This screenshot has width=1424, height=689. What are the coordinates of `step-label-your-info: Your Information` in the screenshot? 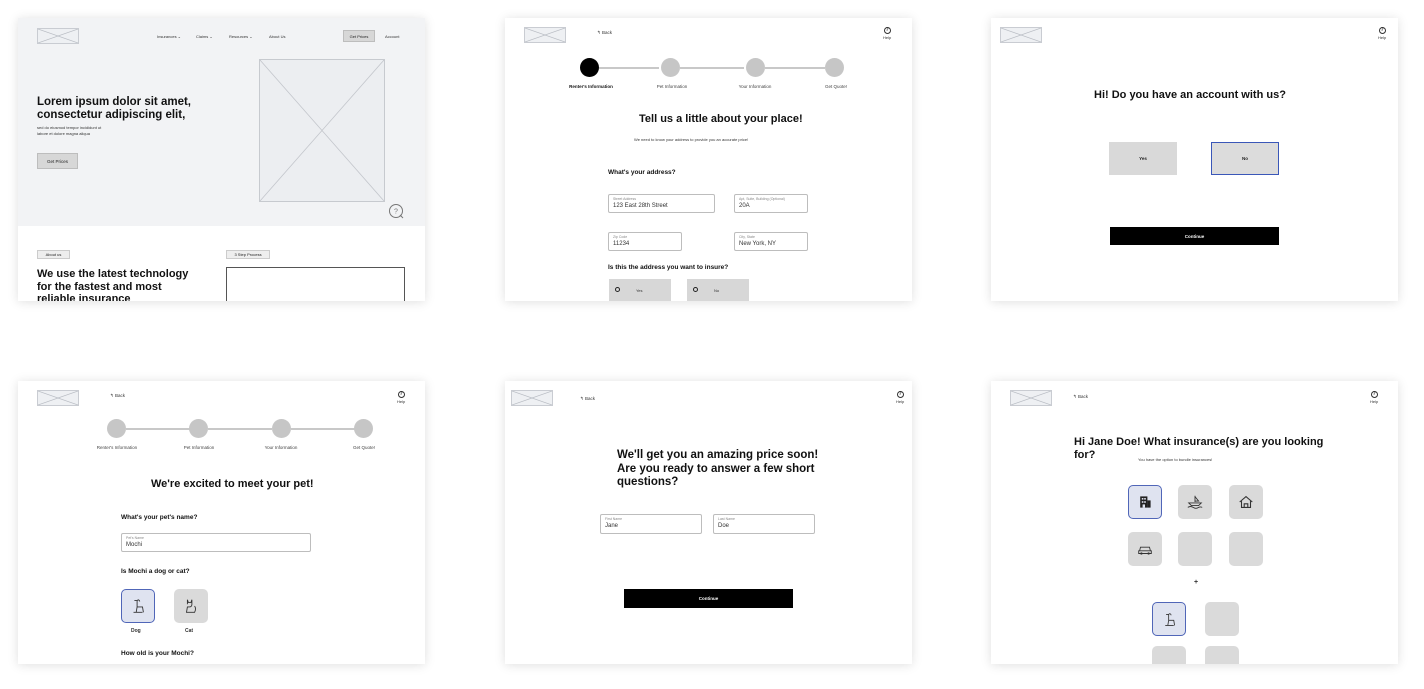 It's located at (281, 447).